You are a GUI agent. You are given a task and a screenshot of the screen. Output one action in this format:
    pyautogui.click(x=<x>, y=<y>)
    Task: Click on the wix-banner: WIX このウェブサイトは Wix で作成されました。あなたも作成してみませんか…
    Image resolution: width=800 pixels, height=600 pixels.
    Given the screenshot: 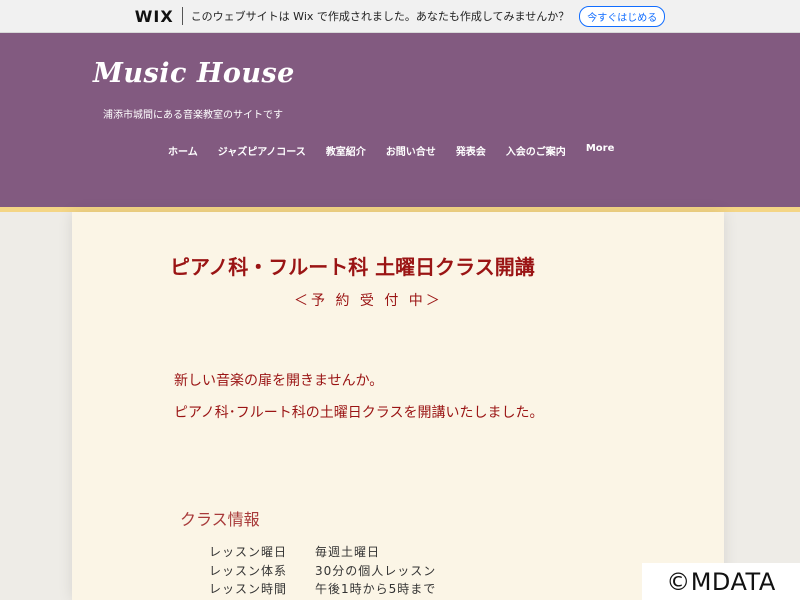 What is the action you would take?
    pyautogui.click(x=400, y=16)
    